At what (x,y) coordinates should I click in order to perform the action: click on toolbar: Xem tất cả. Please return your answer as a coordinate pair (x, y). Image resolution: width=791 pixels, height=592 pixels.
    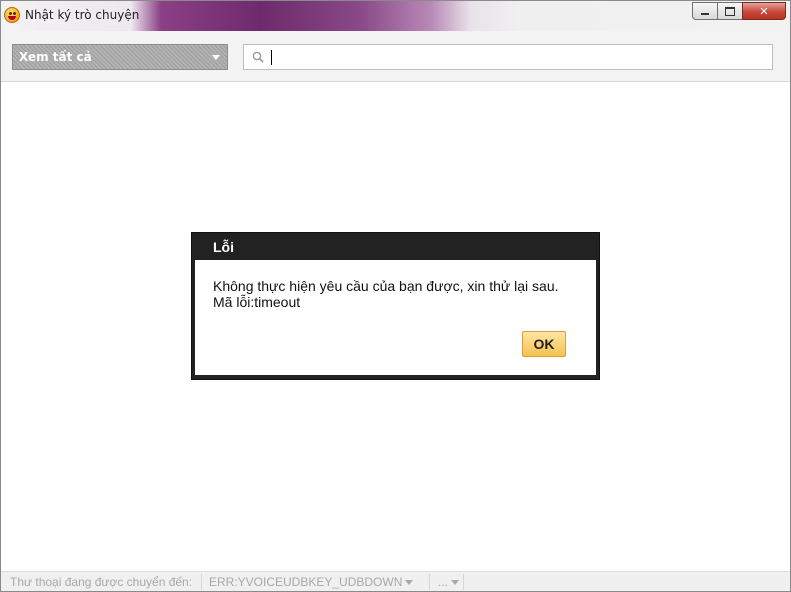
    Looking at the image, I should click on (395, 56).